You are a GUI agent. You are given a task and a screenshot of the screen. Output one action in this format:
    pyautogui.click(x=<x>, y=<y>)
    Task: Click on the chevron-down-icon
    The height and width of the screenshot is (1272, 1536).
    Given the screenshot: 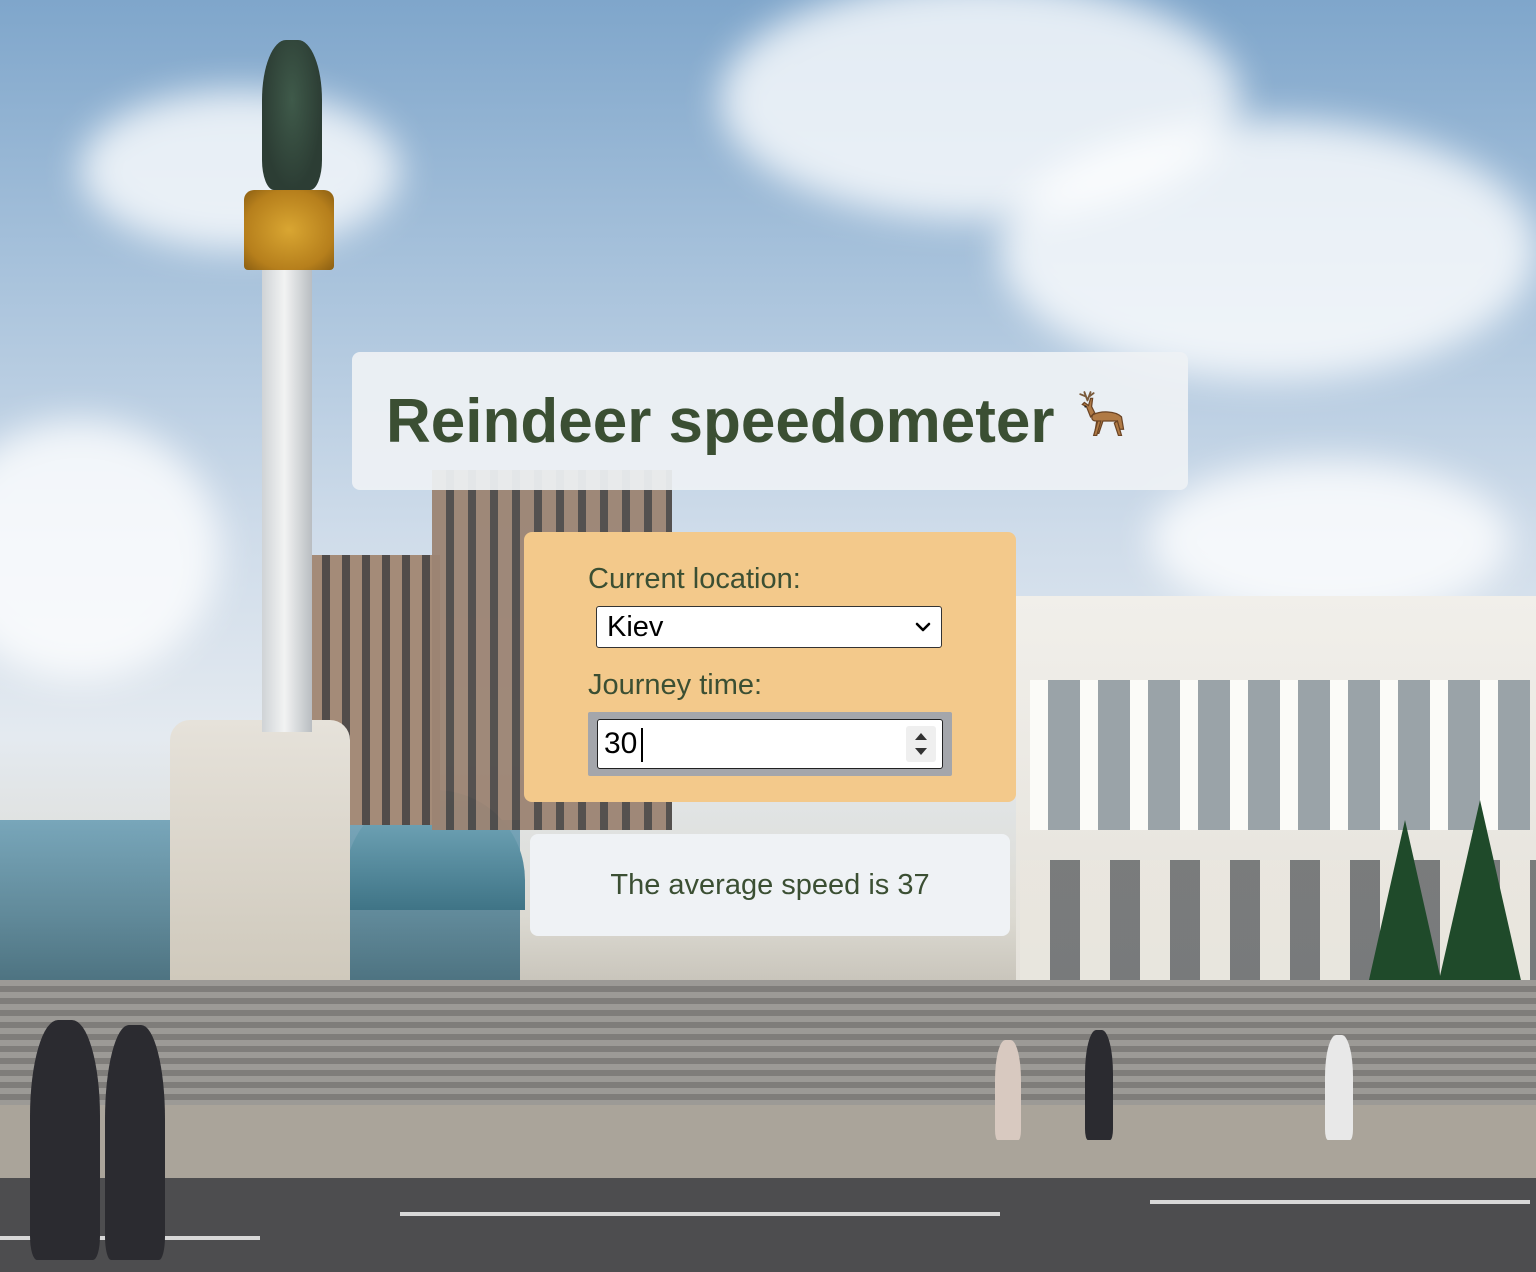 What is the action you would take?
    pyautogui.click(x=923, y=627)
    